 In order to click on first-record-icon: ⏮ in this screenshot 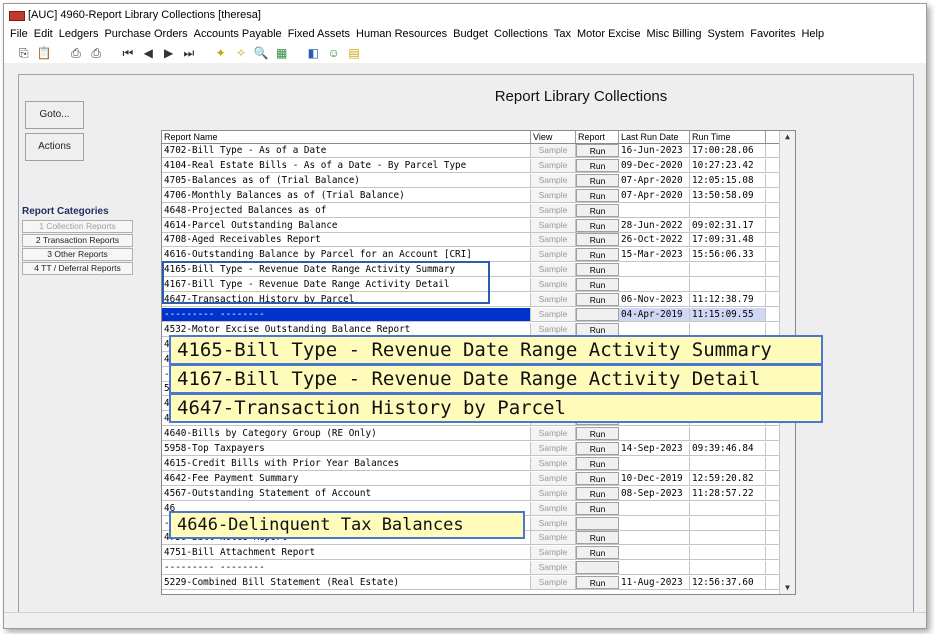, I will do `click(127, 53)`.